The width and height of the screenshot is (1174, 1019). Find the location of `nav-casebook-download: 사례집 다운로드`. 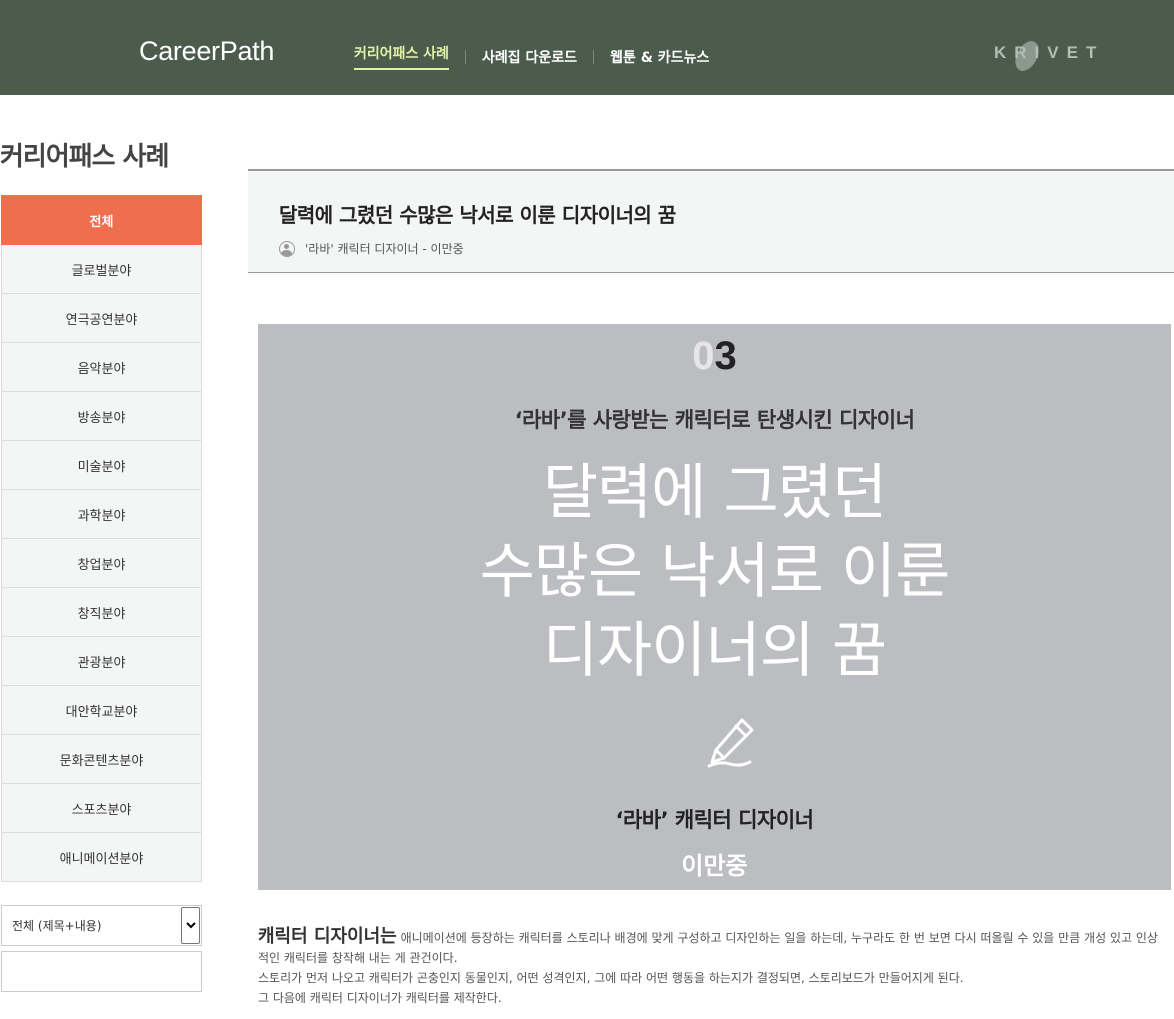

nav-casebook-download: 사례집 다운로드 is located at coordinates (529, 57).